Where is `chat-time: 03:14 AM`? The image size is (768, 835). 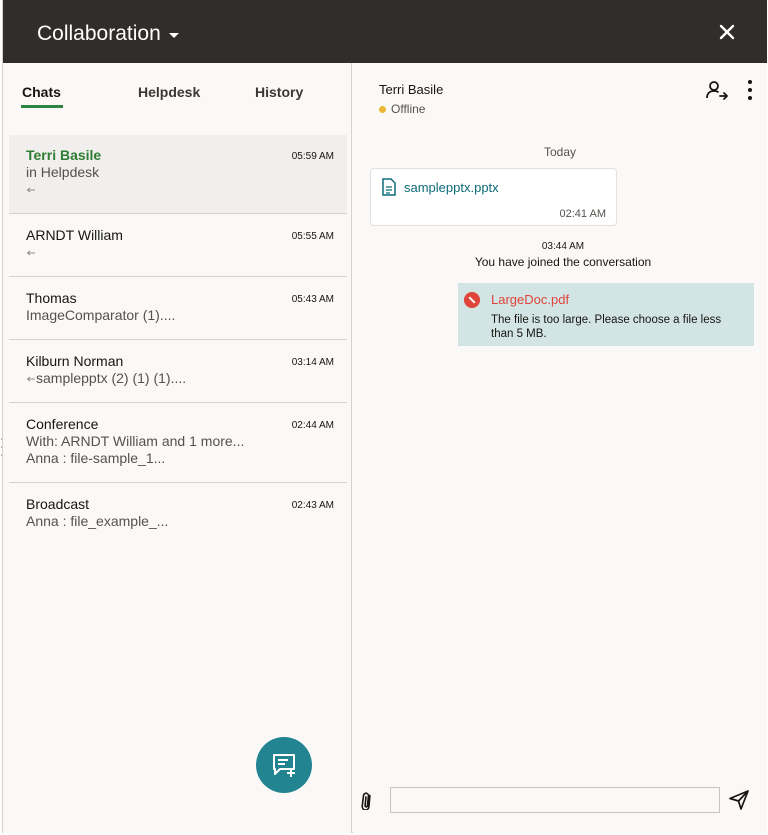 chat-time: 03:14 AM is located at coordinates (312, 362).